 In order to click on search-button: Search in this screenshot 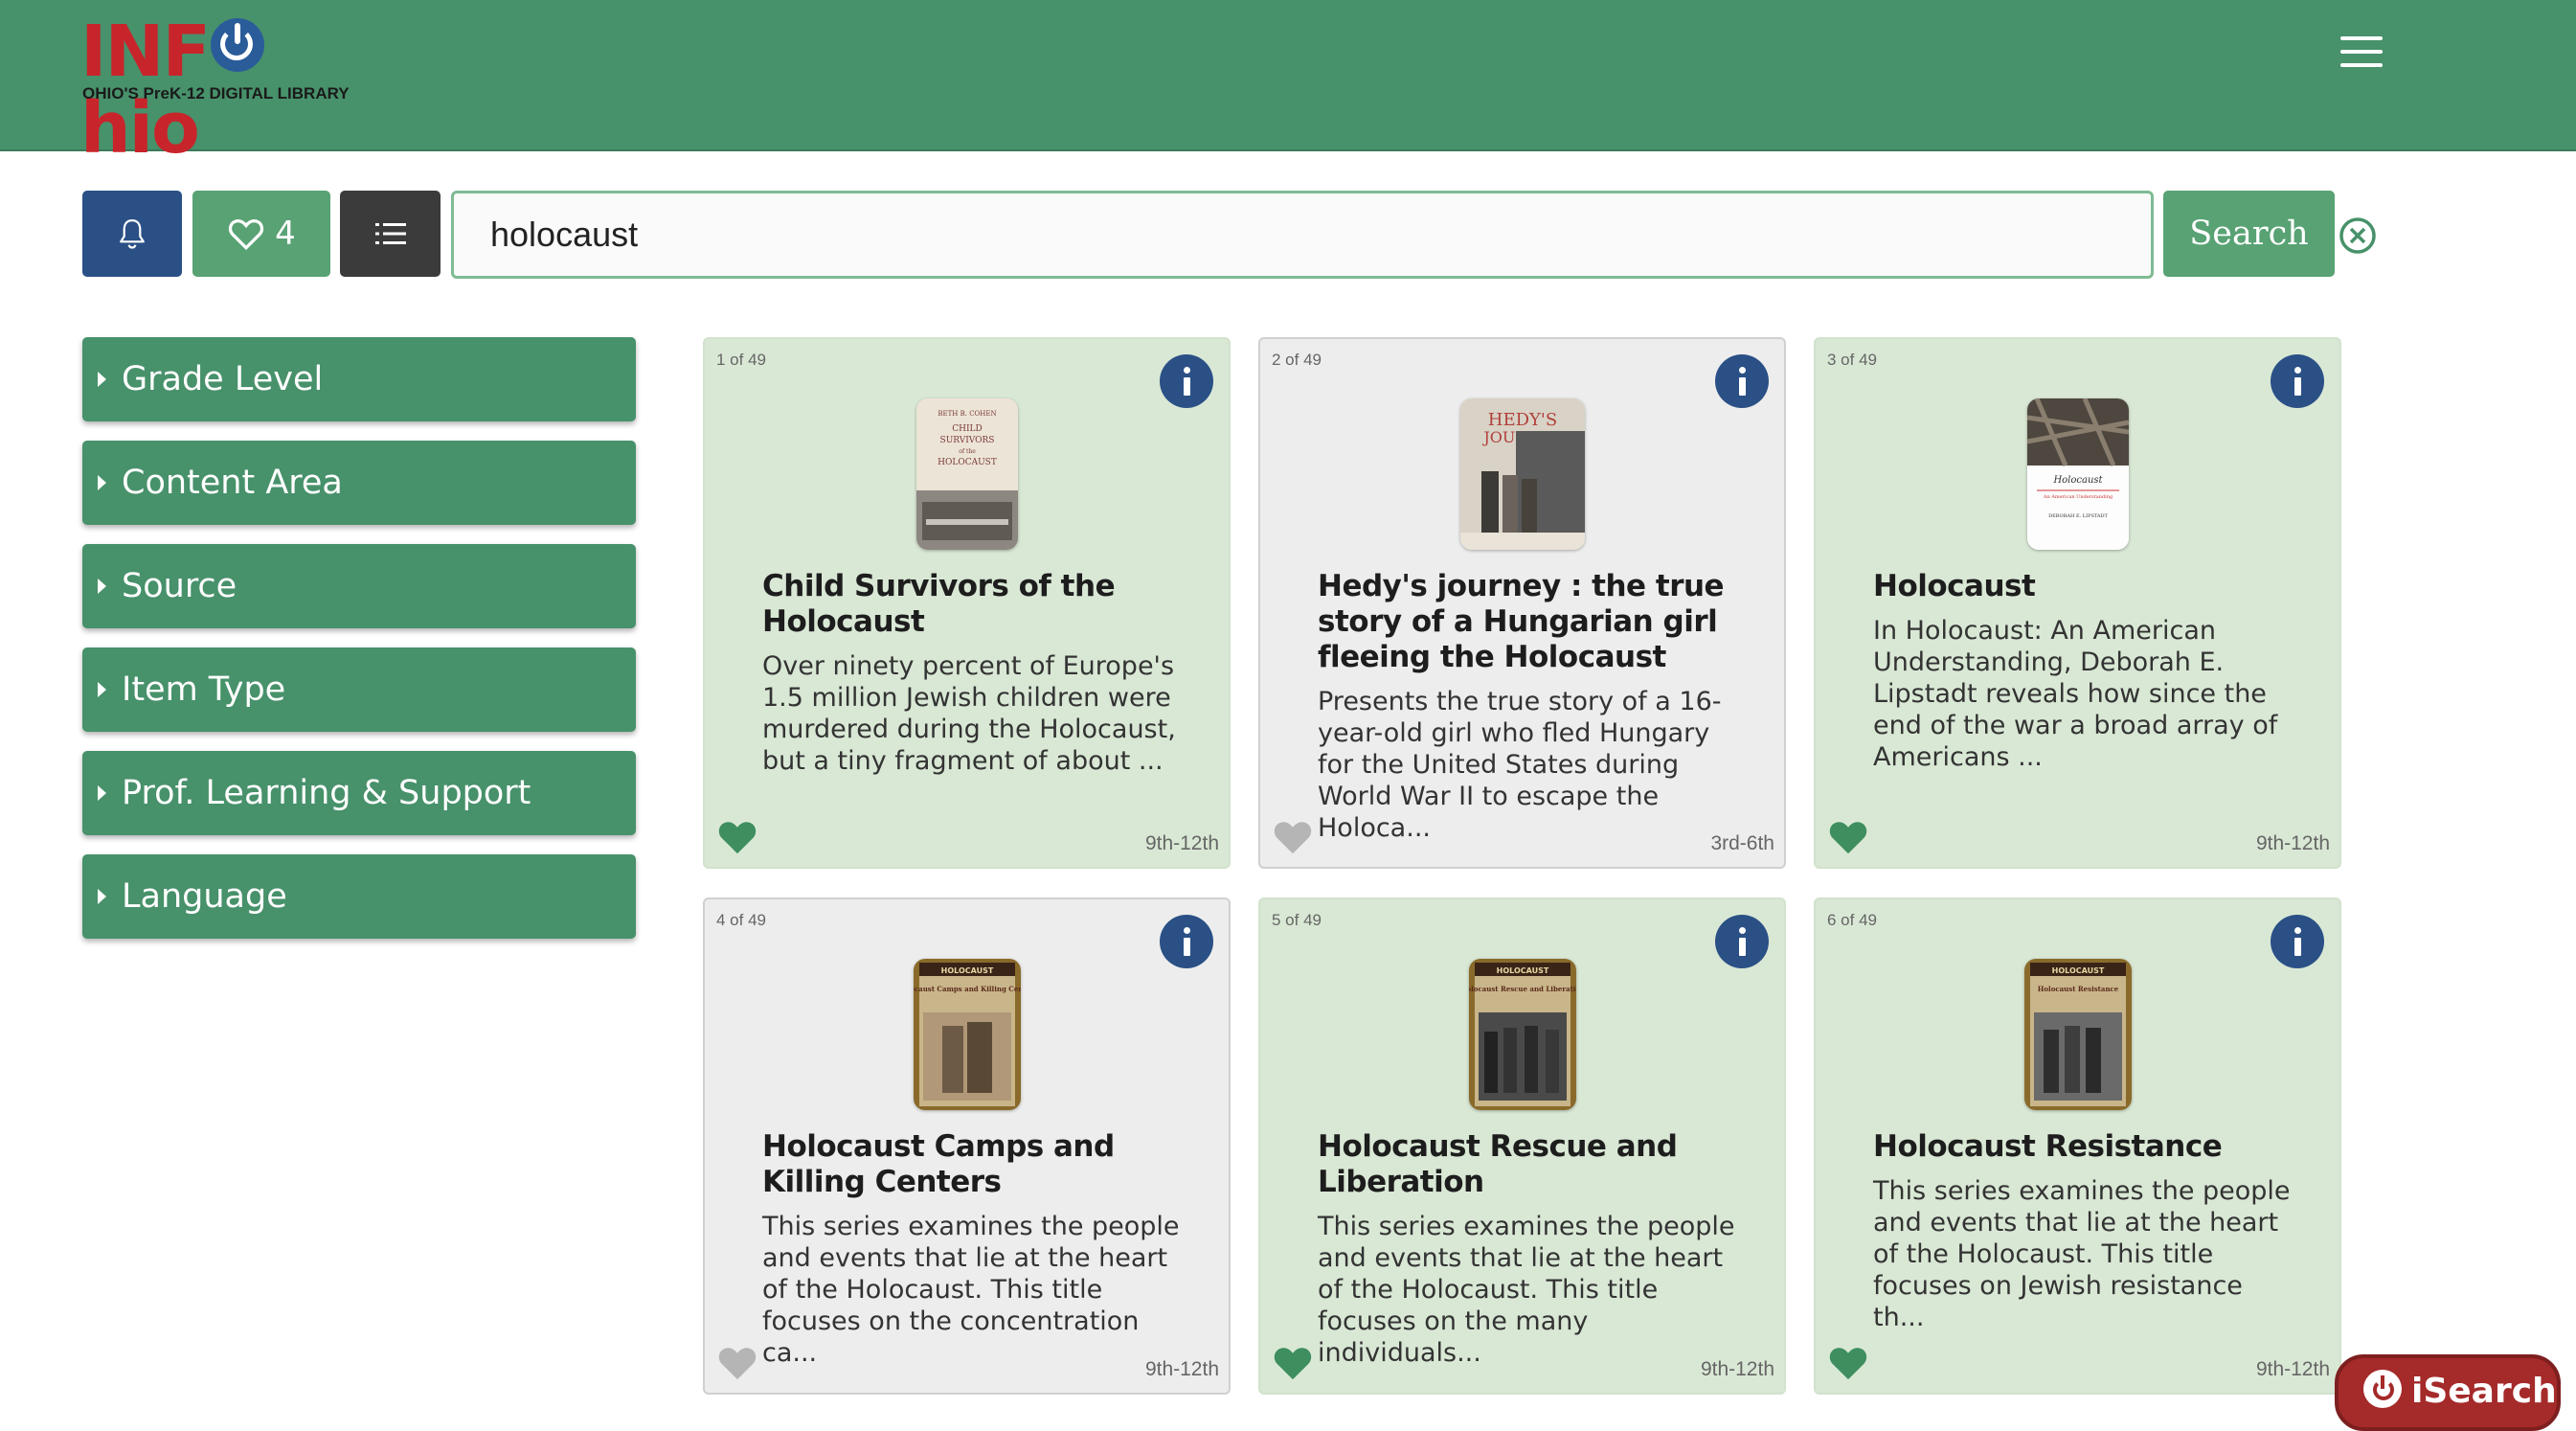, I will do `click(2249, 234)`.